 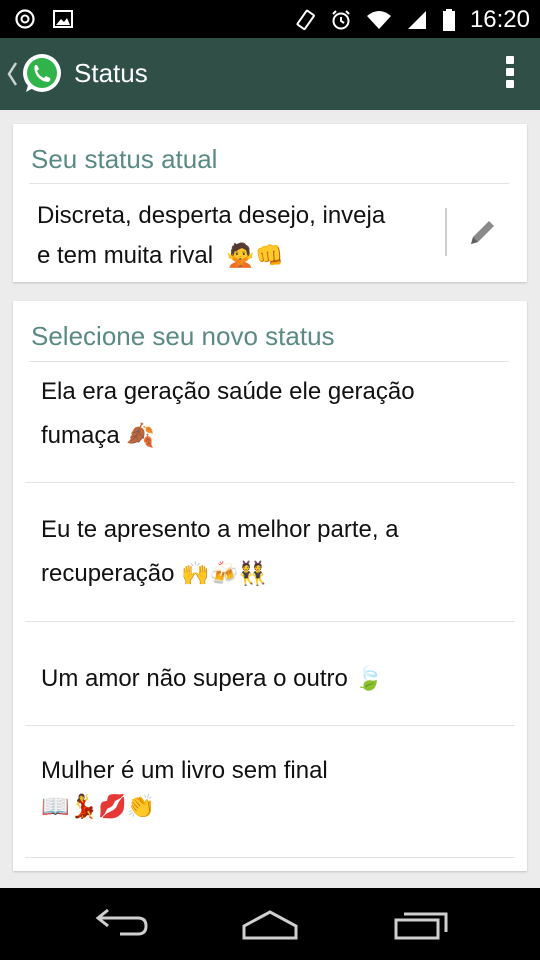 What do you see at coordinates (183, 336) in the screenshot?
I see `new-status-header: Selecione seu novo status` at bounding box center [183, 336].